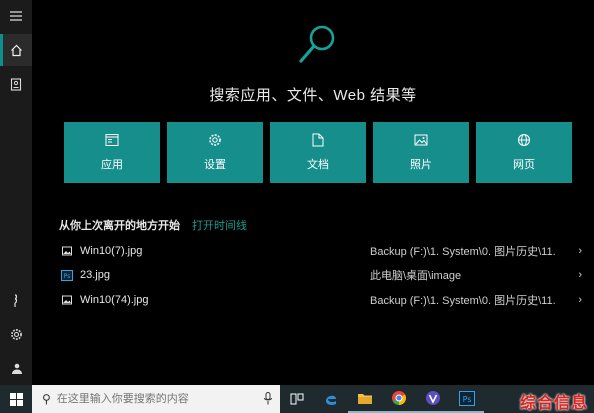 Image resolution: width=594 pixels, height=413 pixels. Describe the element at coordinates (112, 140) in the screenshot. I see `app-window-icon` at that location.